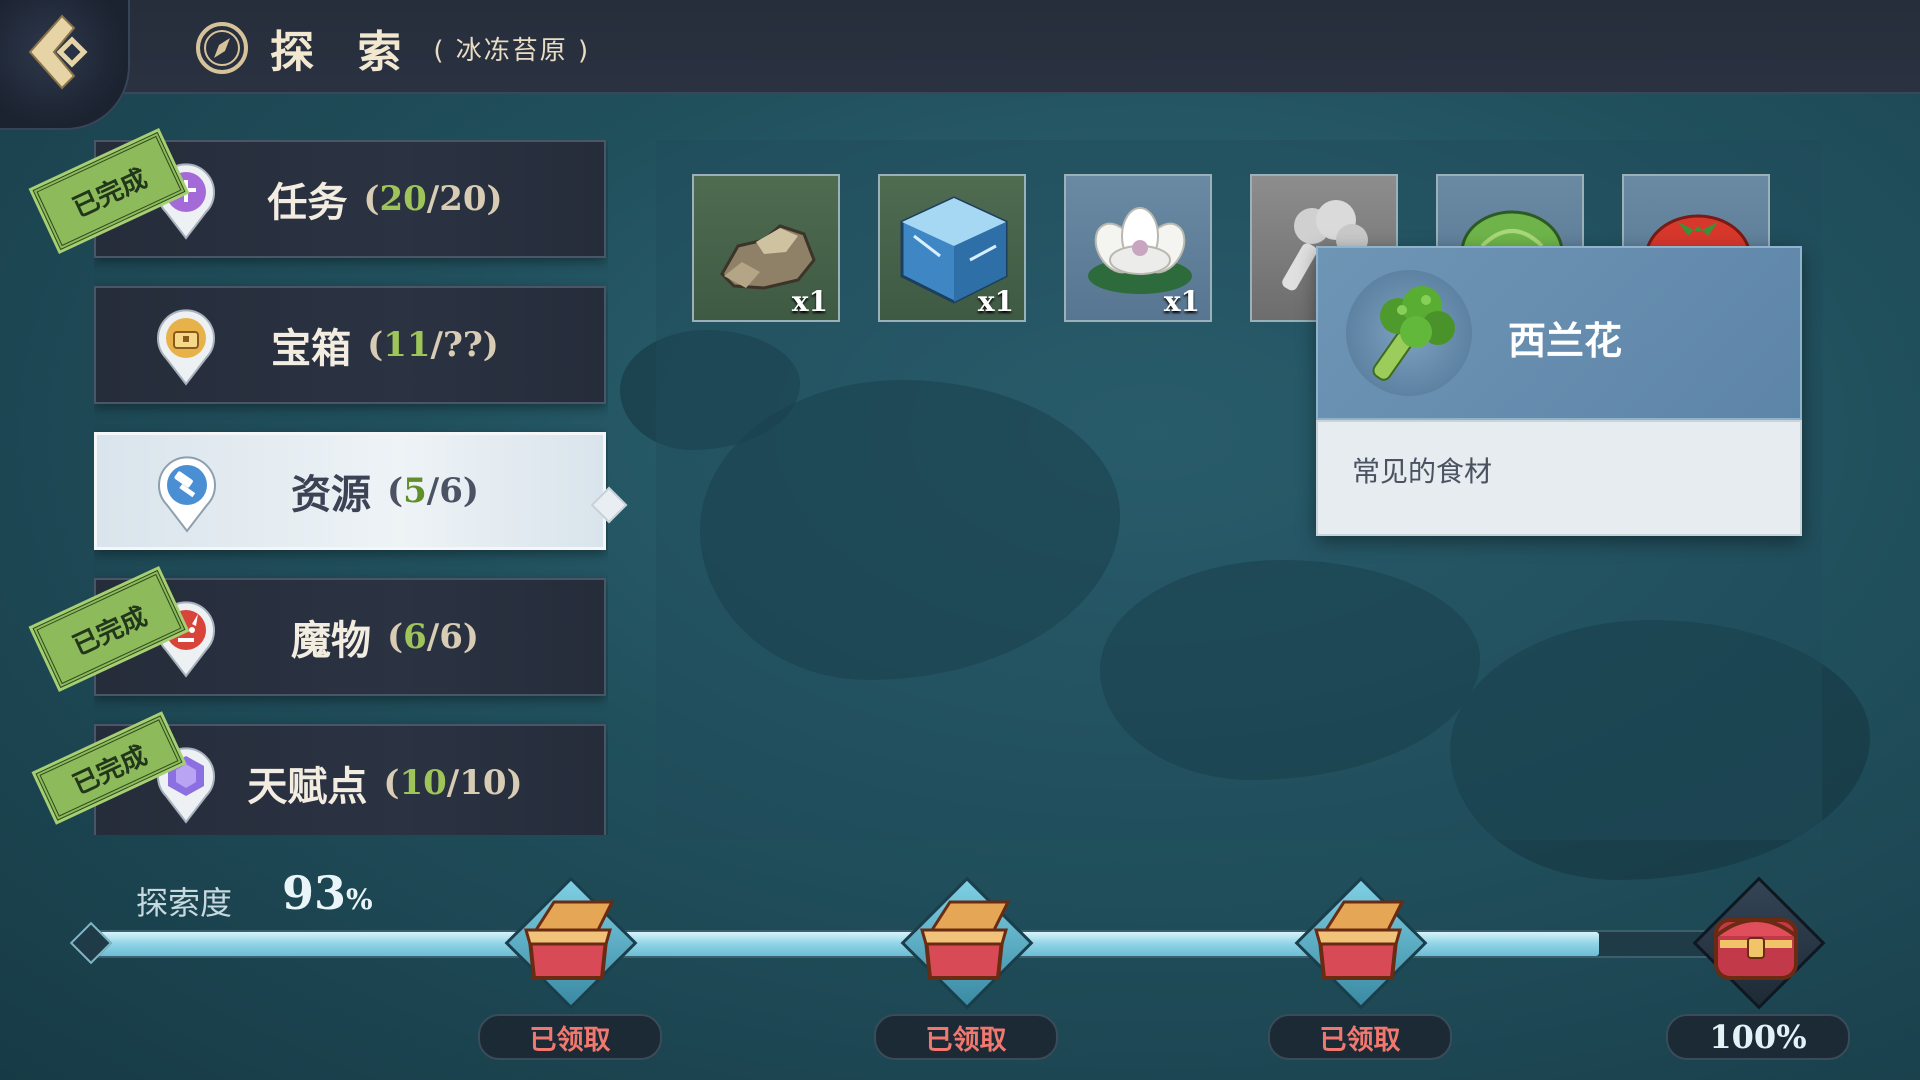 The width and height of the screenshot is (1920, 1080). Describe the element at coordinates (343, 52) in the screenshot. I see `title-text: 探 索` at that location.